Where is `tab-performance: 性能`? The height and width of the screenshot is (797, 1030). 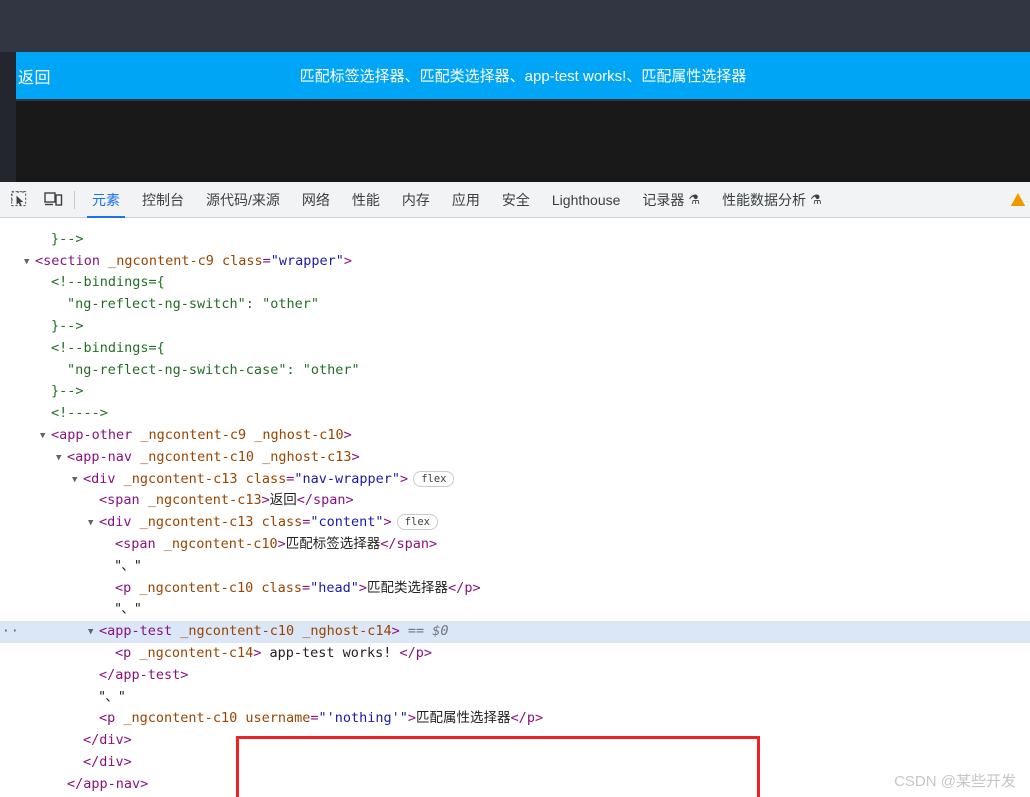
tab-performance: 性能 is located at coordinates (366, 200).